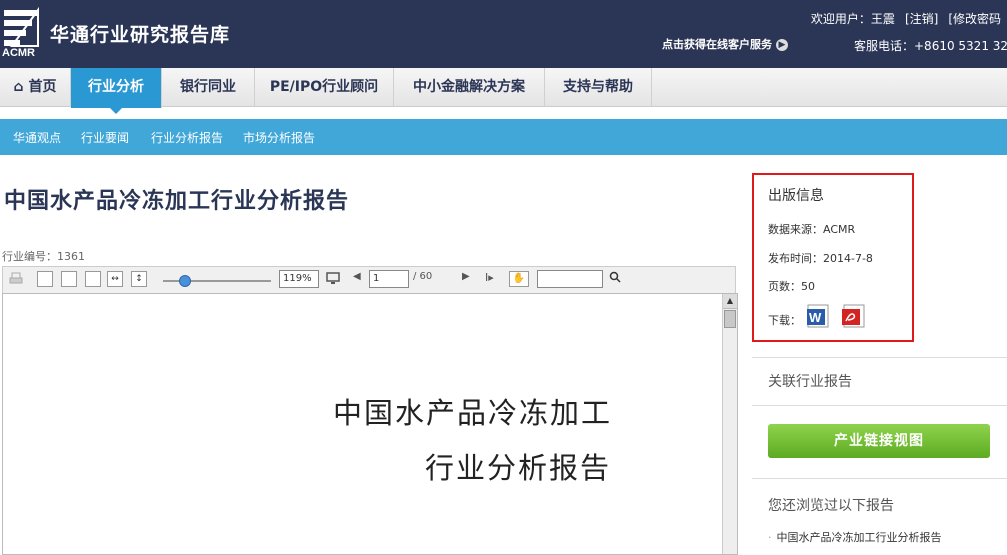 The width and height of the screenshot is (1007, 555). What do you see at coordinates (299, 279) in the screenshot?
I see `zoom-input: 119%` at bounding box center [299, 279].